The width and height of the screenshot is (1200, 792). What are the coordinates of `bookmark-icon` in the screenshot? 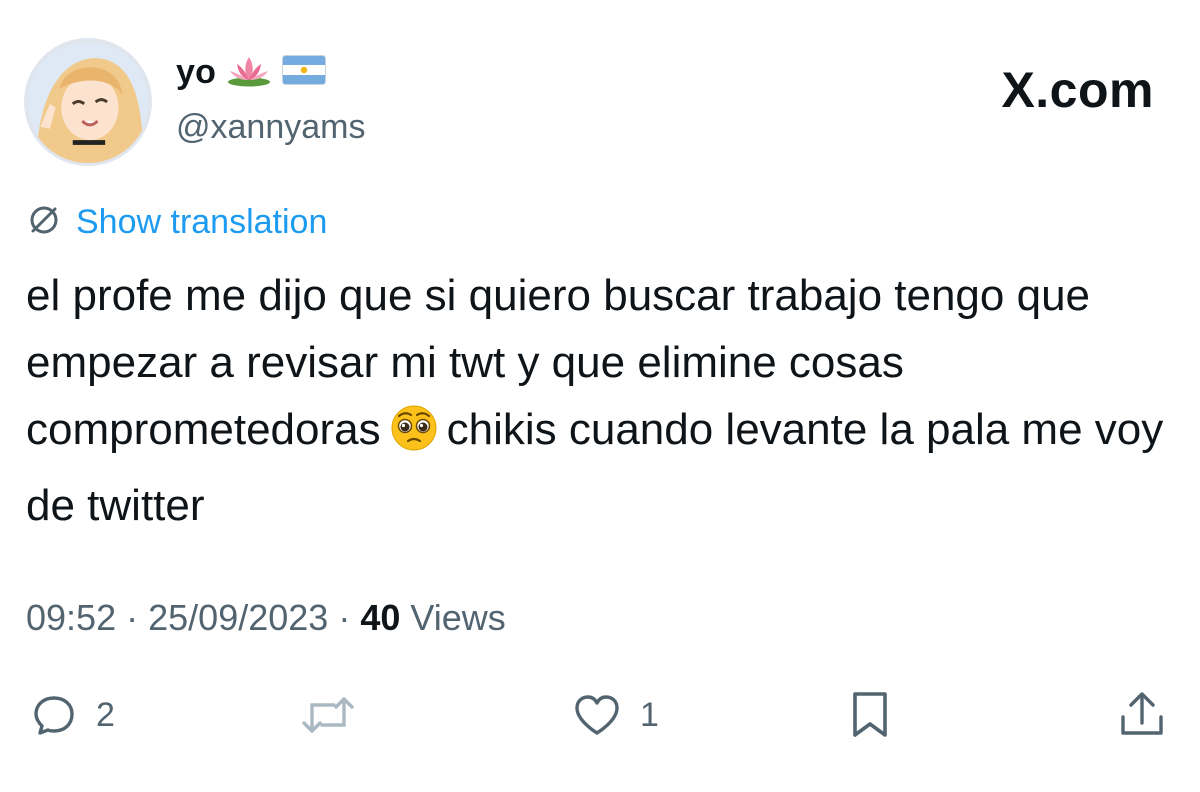 It's located at (870, 715).